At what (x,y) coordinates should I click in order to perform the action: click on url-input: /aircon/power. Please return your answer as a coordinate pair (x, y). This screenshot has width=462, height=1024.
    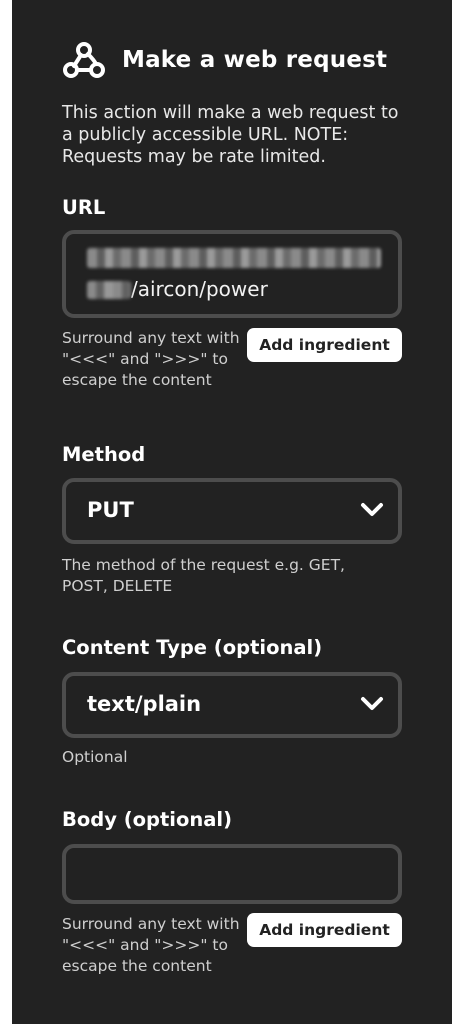
    Looking at the image, I should click on (232, 274).